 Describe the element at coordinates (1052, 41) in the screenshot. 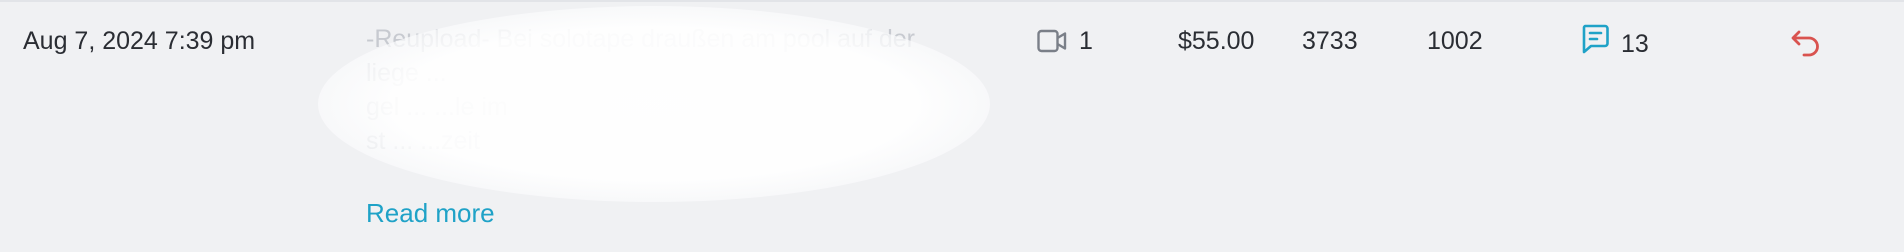

I see `video-camera-icon` at that location.